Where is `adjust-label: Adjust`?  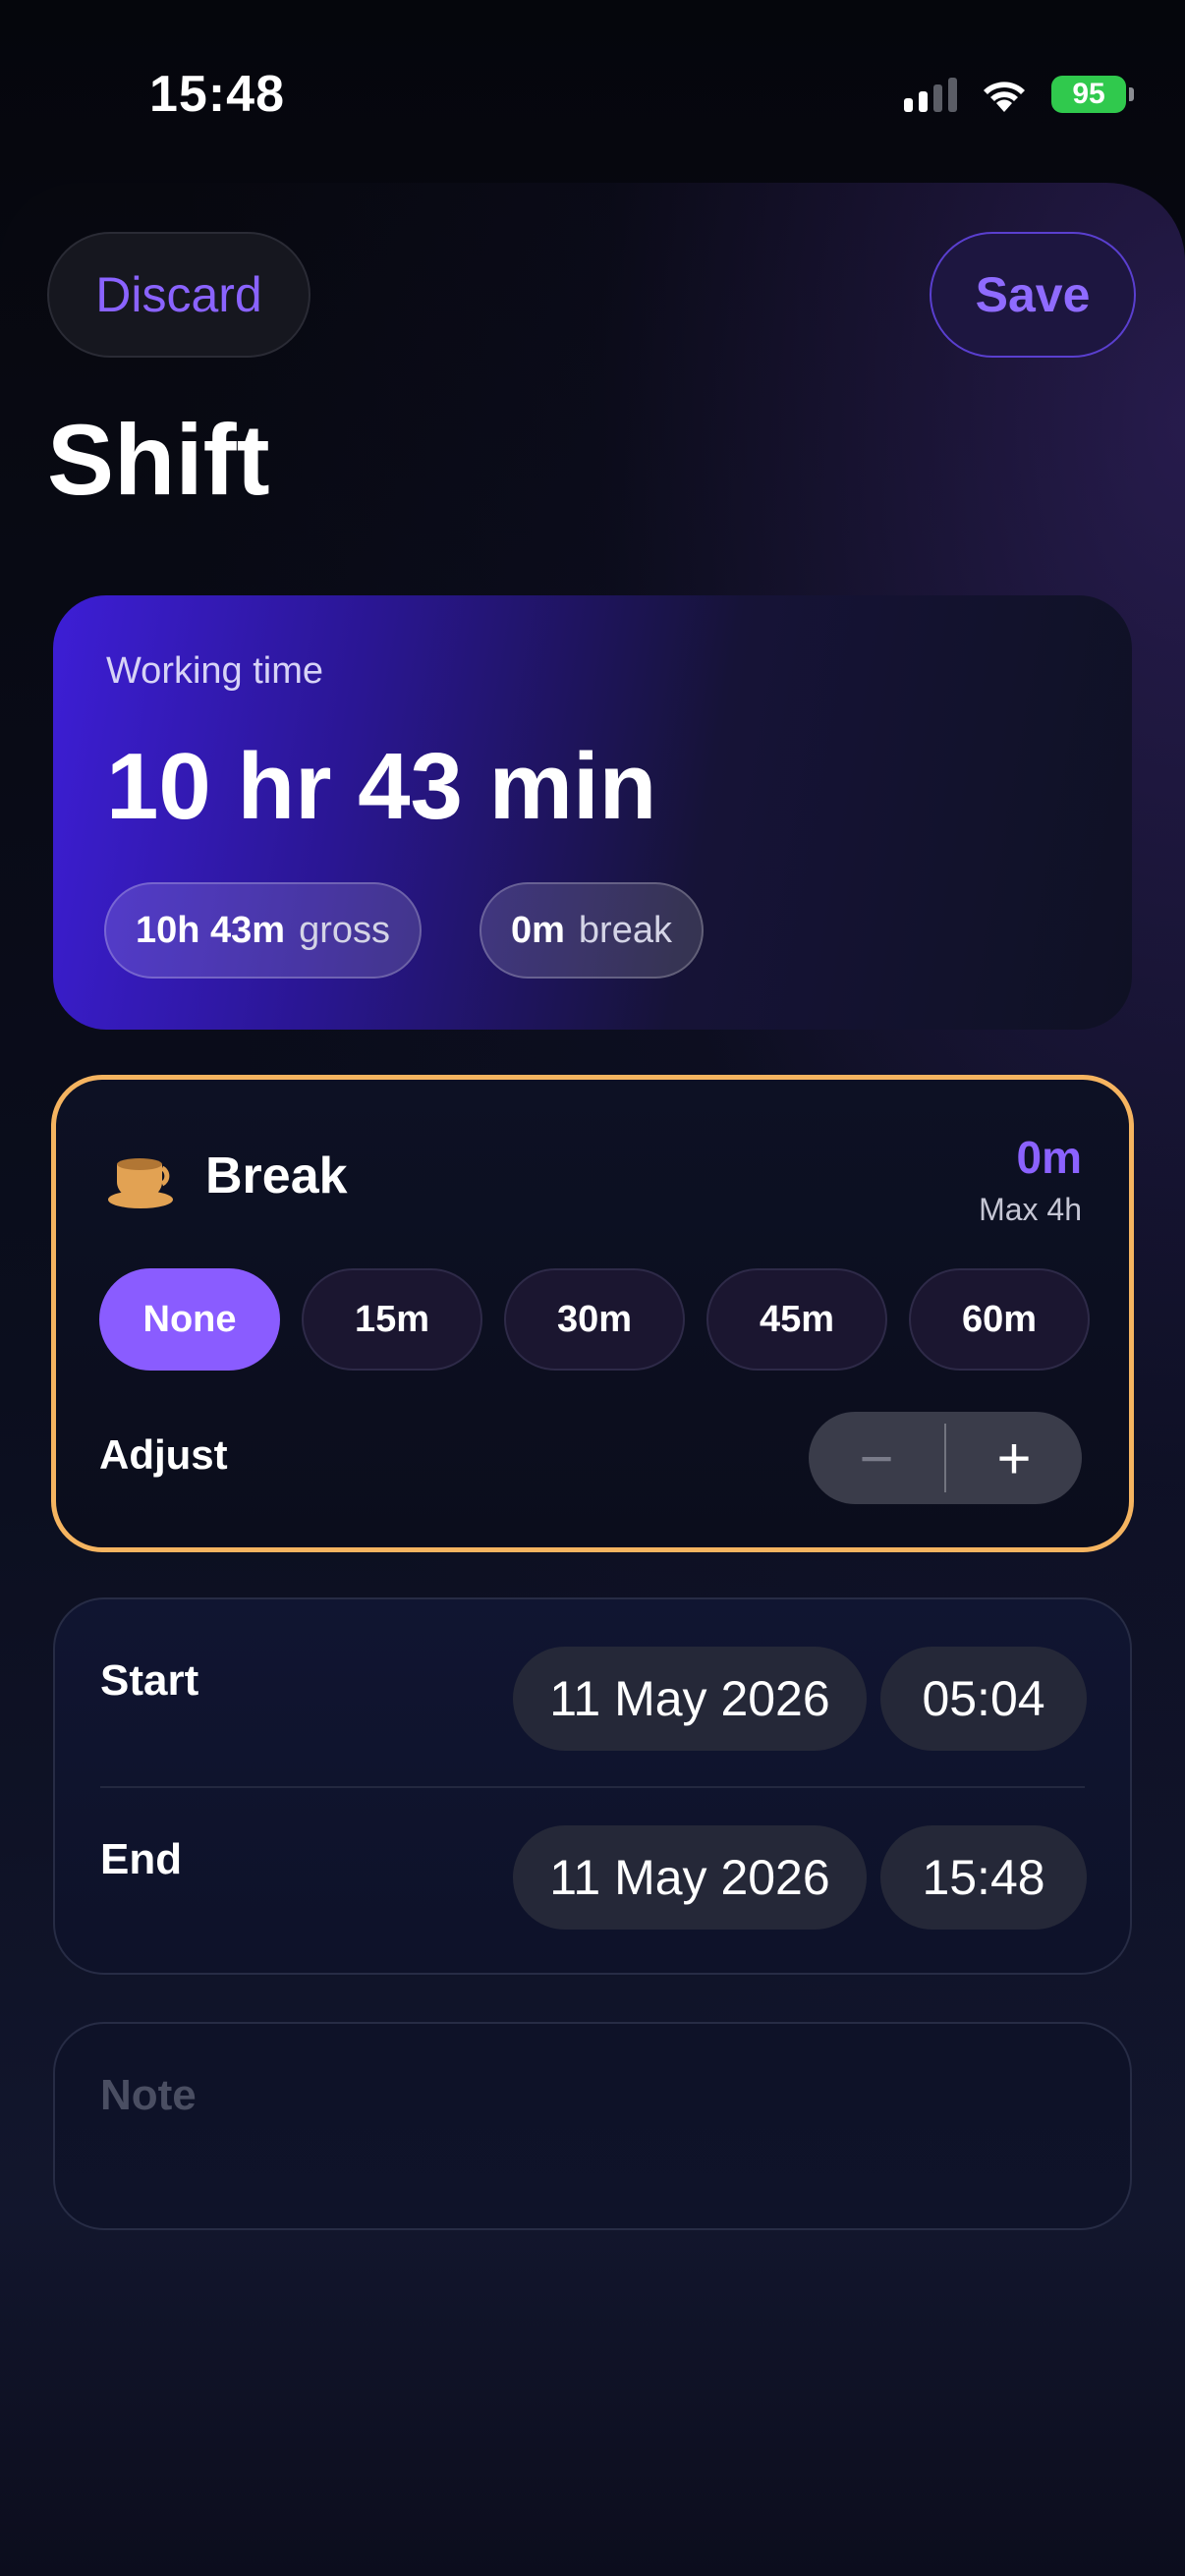
adjust-label: Adjust is located at coordinates (164, 1454).